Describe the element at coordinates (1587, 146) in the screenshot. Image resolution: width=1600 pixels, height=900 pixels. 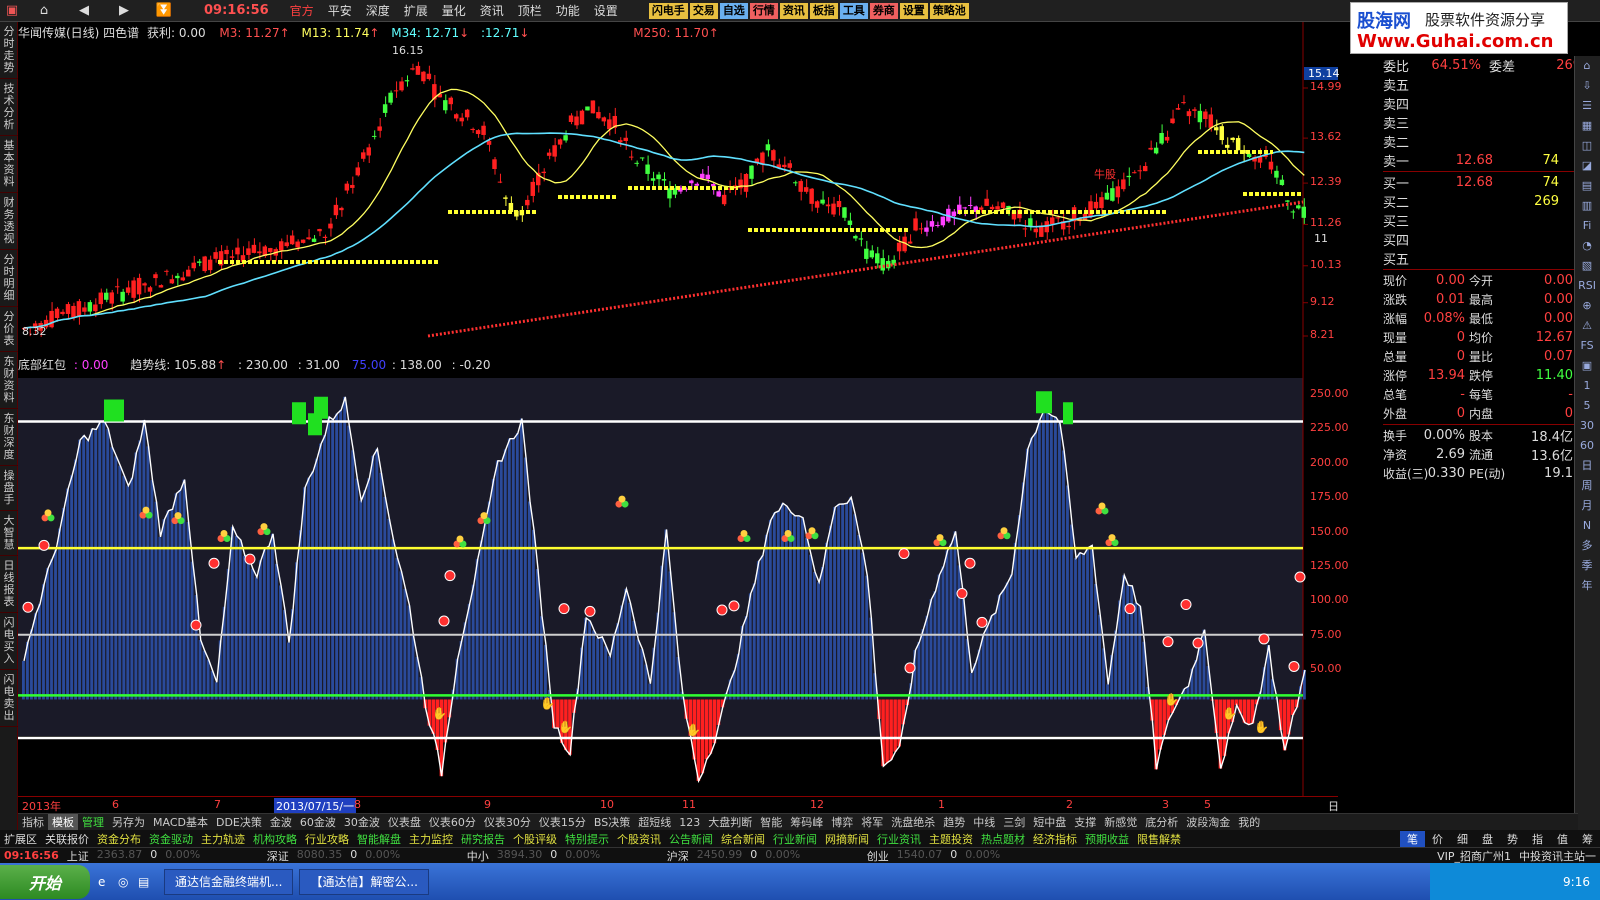
I see `side-tool-icon: ◫` at that location.